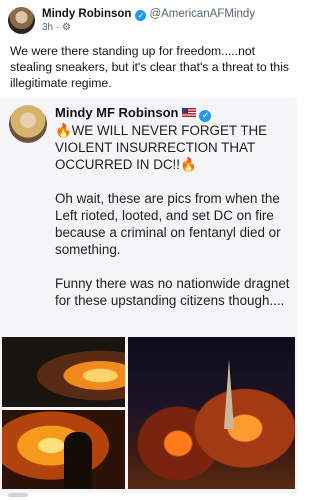 Image resolution: width=320 pixels, height=500 pixels. Describe the element at coordinates (116, 112) in the screenshot. I see `quoted-author-name: Mindy MF Robinson` at that location.